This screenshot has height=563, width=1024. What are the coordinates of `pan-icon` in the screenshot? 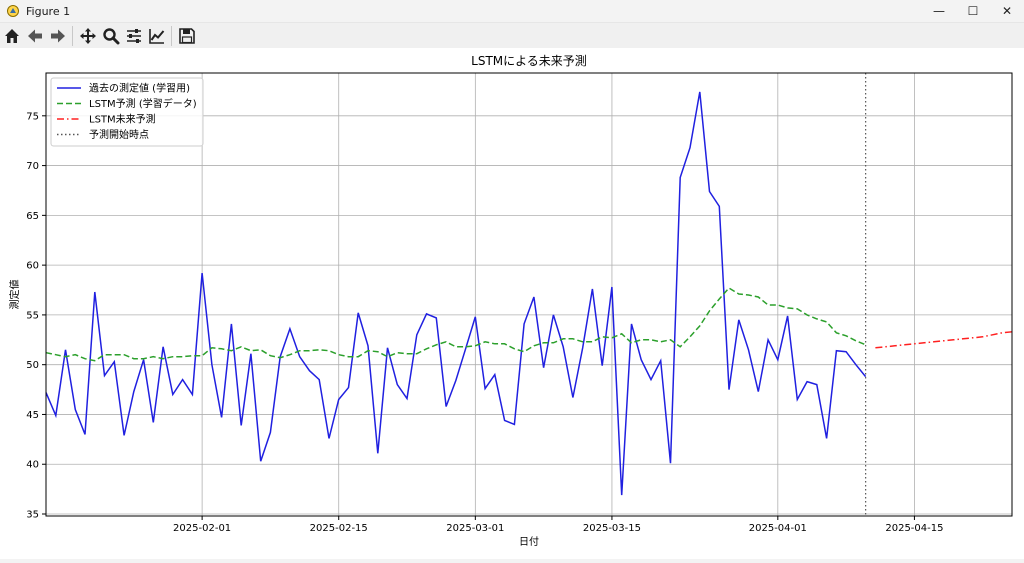 It's located at (88, 35).